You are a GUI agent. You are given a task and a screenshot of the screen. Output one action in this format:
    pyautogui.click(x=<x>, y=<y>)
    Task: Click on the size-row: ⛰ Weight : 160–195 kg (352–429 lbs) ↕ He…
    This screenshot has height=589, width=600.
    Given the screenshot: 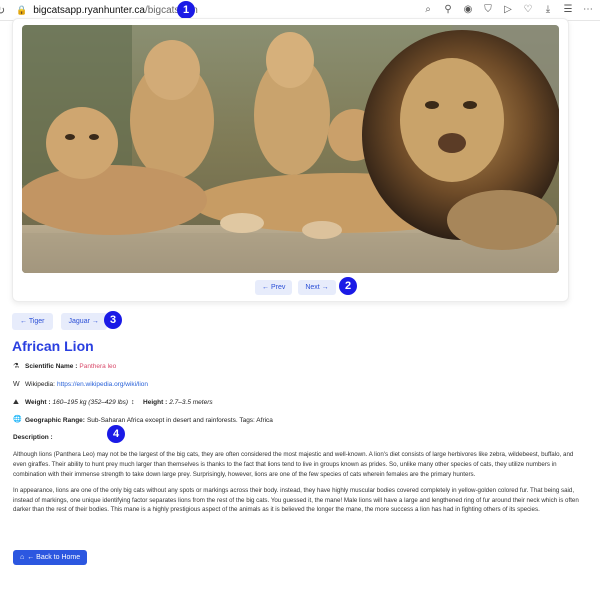 What is the action you would take?
    pyautogui.click(x=300, y=403)
    